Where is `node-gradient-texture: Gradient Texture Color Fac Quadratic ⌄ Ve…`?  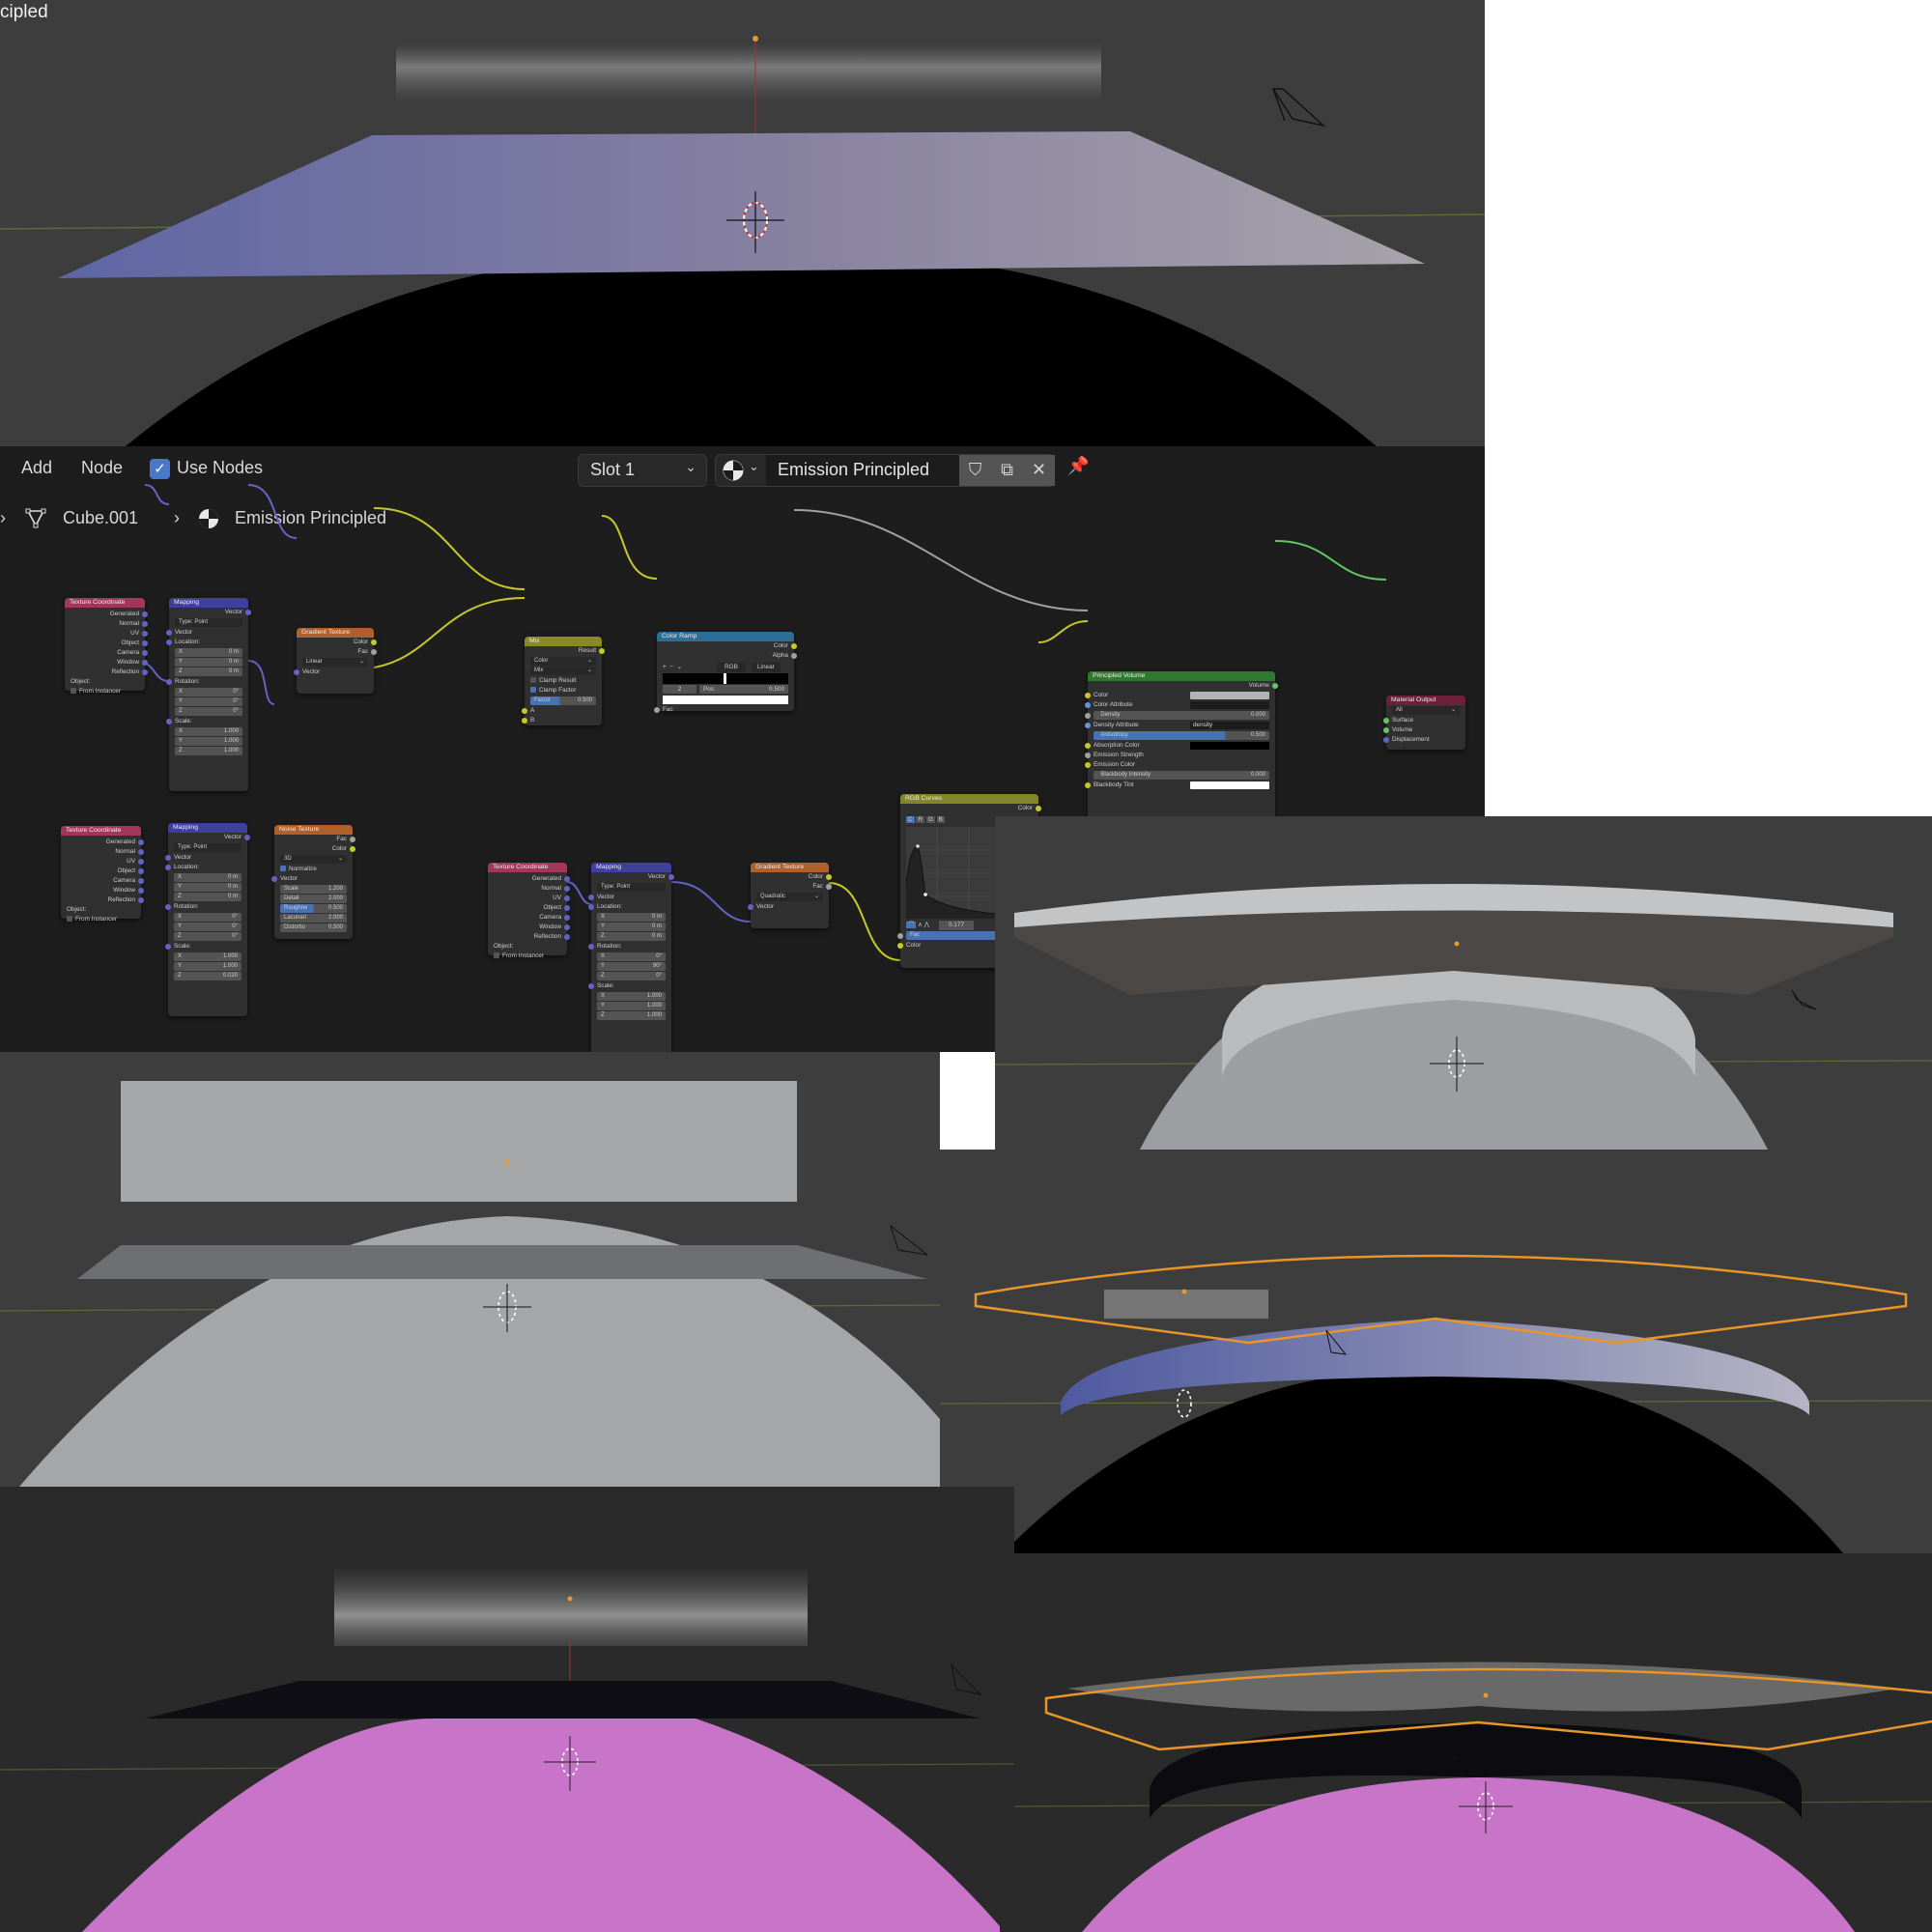 node-gradient-texture: Gradient Texture Color Fac Quadratic ⌄ Ve… is located at coordinates (790, 895).